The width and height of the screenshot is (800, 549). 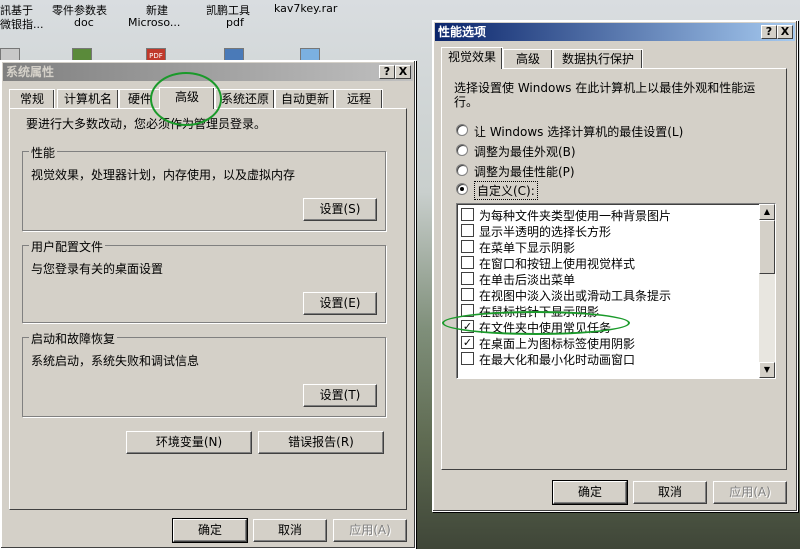 What do you see at coordinates (359, 98) in the screenshot?
I see `tab-remote: 远程` at bounding box center [359, 98].